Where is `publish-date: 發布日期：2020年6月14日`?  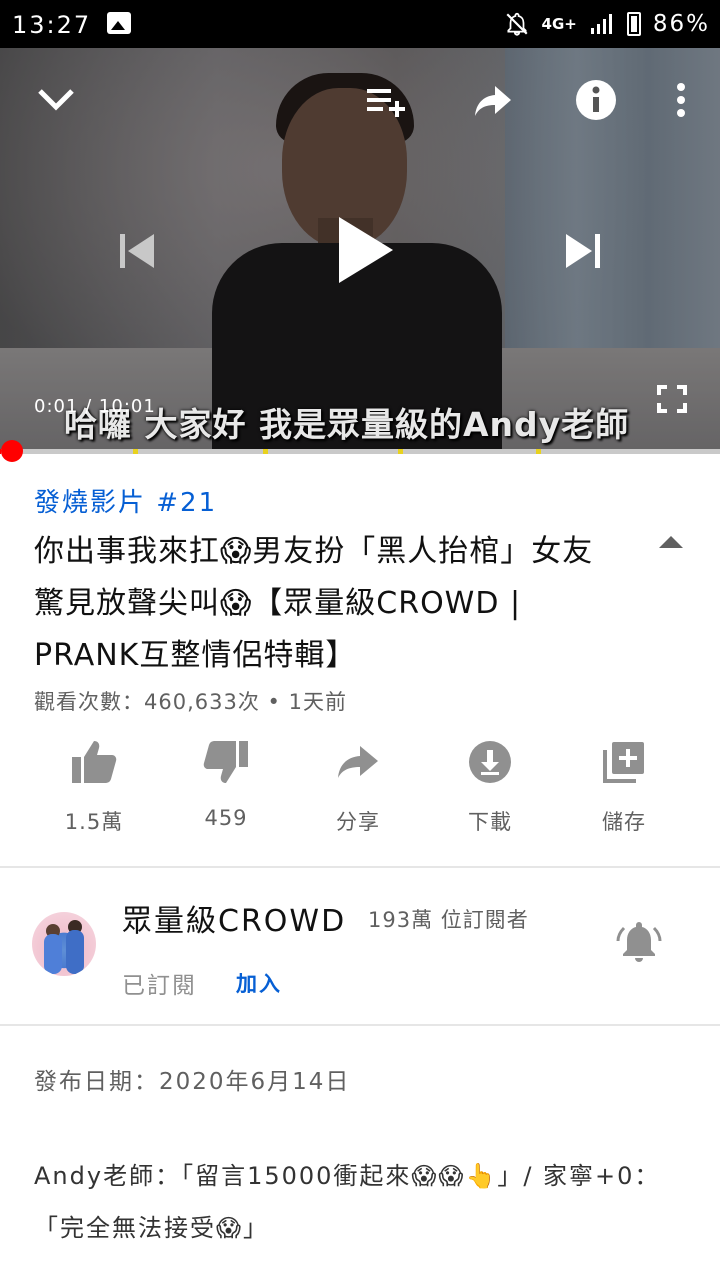
publish-date: 發布日期：2020年6月14日 is located at coordinates (192, 1082).